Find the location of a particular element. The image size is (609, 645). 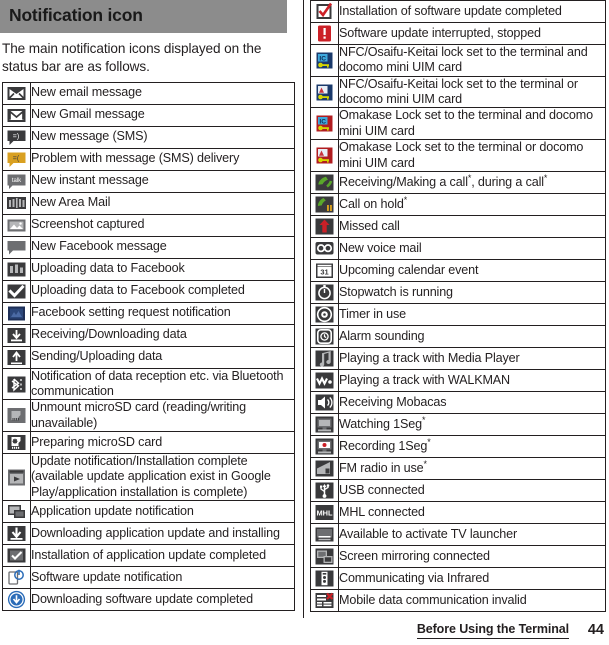

table-row: Timer in use is located at coordinates (458, 314).